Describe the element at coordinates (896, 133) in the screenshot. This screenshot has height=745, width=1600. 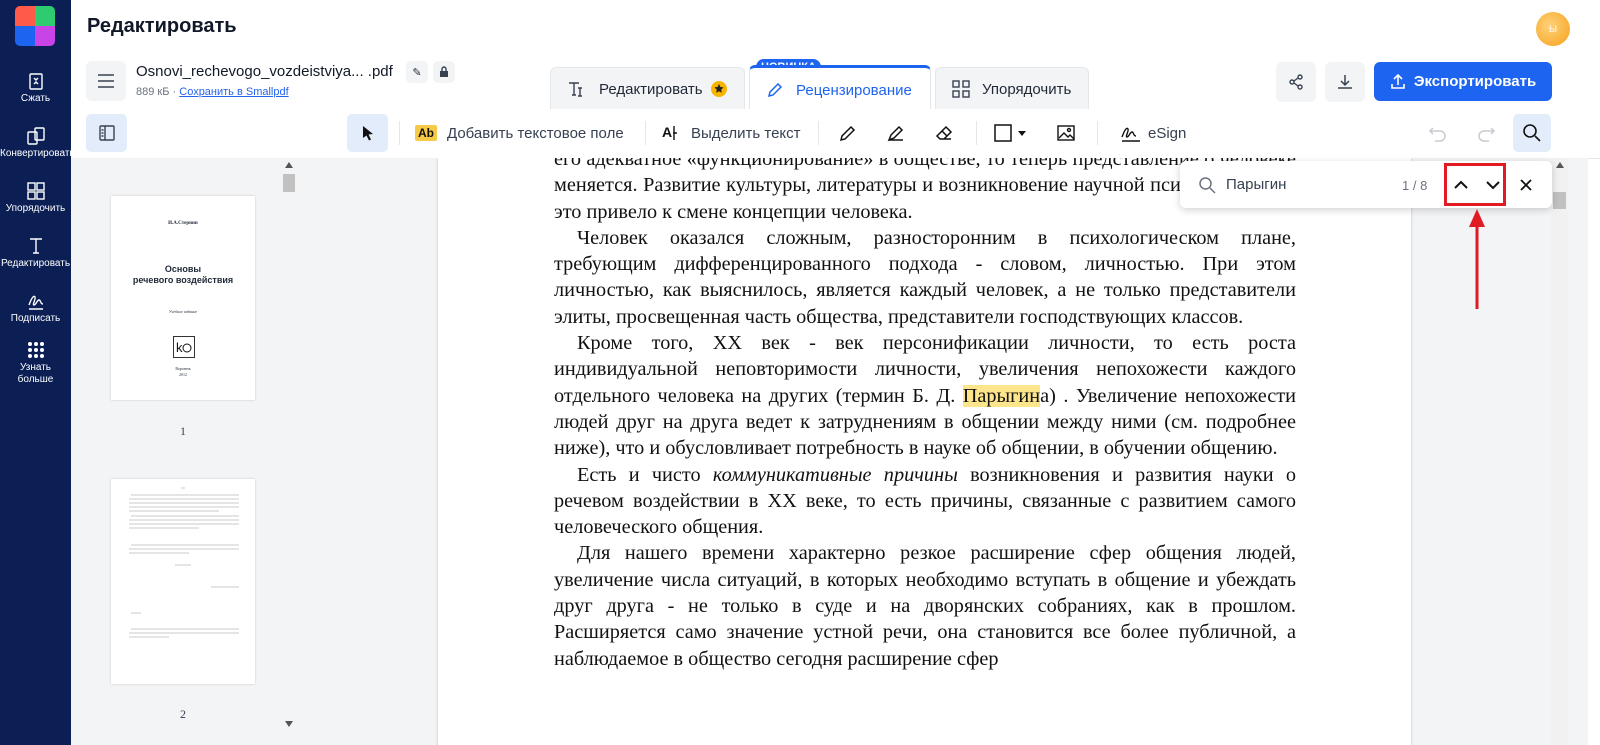
I see `marker-tool-button` at that location.